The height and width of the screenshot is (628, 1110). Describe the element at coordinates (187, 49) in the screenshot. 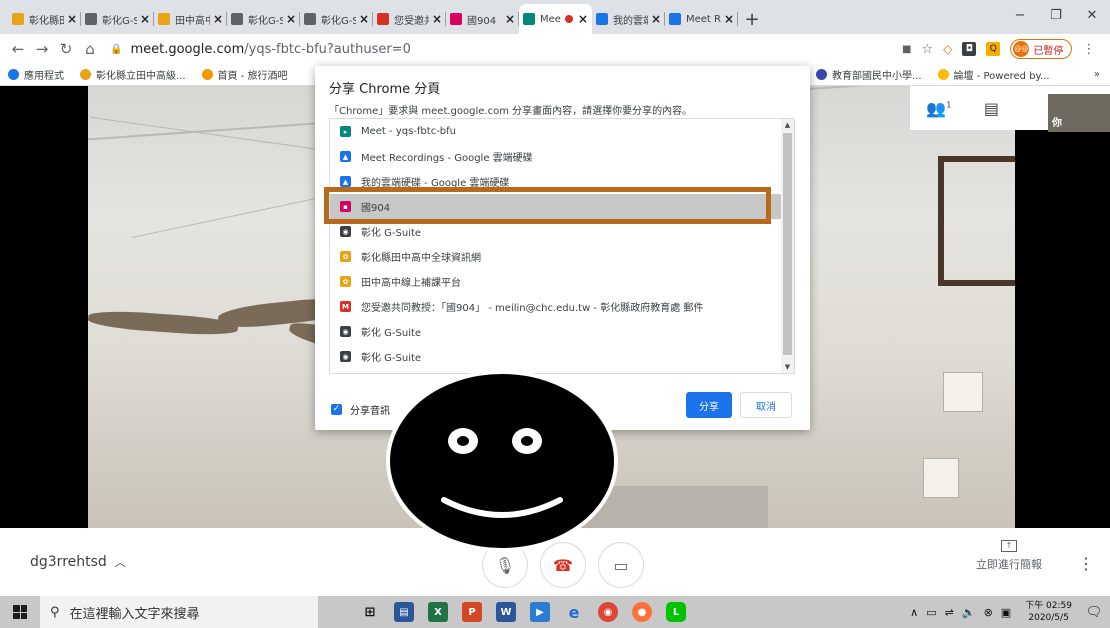

I see `address-host: meet.google.com` at that location.